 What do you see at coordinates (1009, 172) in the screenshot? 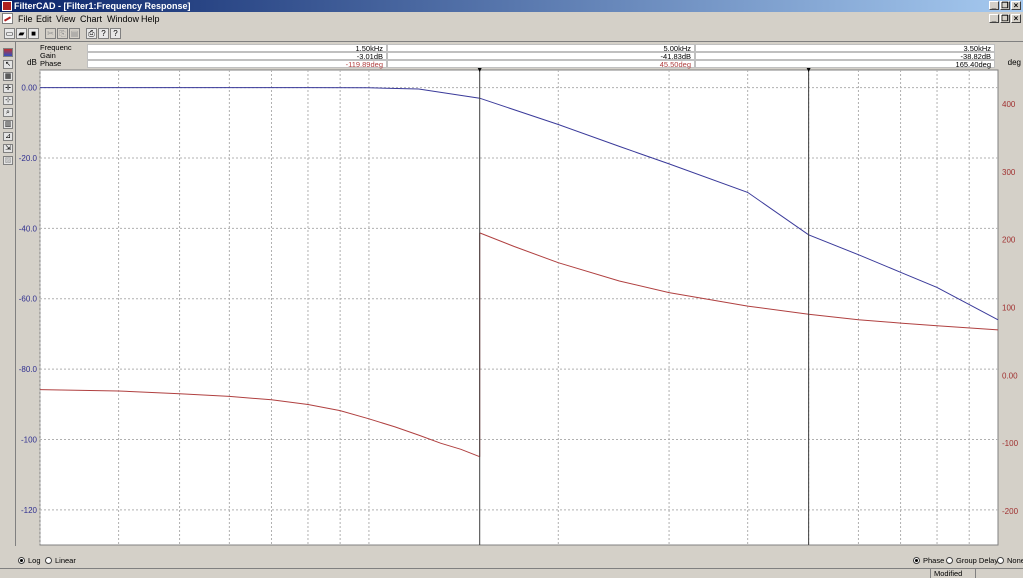
I see `y-tick-label-right: 300` at bounding box center [1009, 172].